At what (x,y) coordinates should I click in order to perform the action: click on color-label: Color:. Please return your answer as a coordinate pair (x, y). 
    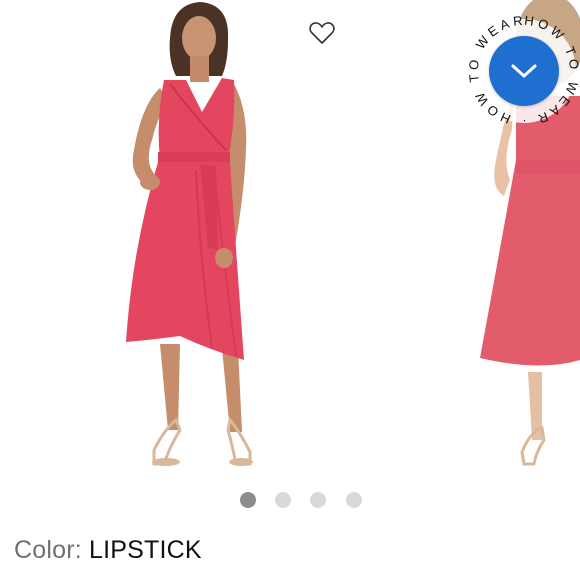
    Looking at the image, I should click on (48, 550).